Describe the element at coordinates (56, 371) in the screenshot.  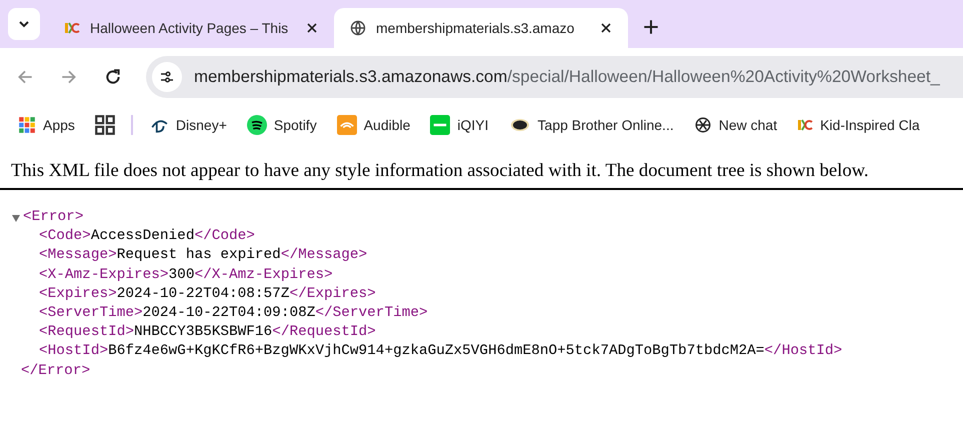
I see `xml-line: </Error>` at that location.